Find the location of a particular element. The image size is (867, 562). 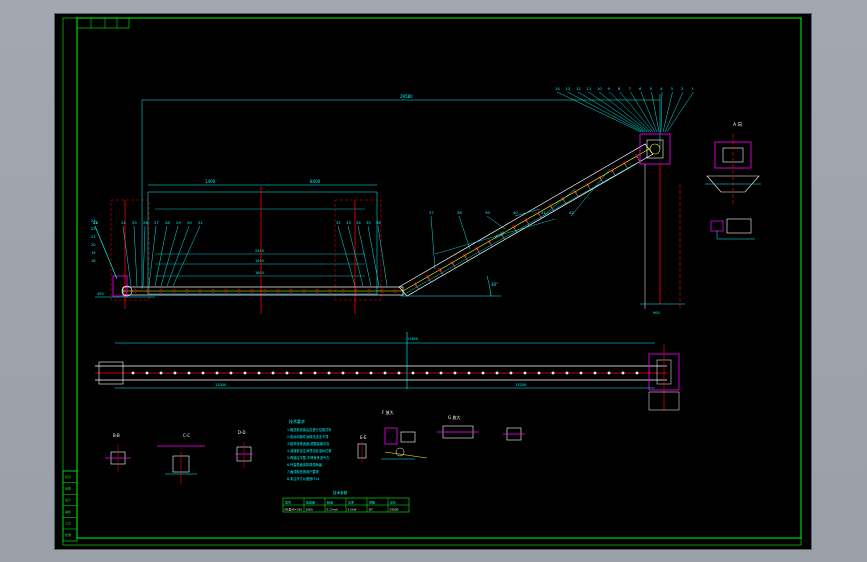

part-balloon: 14 is located at coordinates (557, 88).